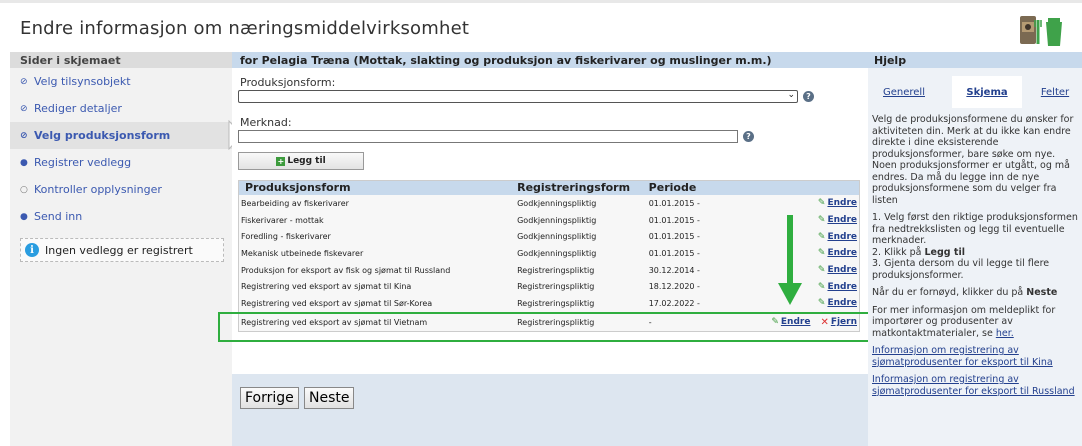 The image size is (1082, 446). Describe the element at coordinates (544, 327) in the screenshot. I see `highlight-box` at that location.